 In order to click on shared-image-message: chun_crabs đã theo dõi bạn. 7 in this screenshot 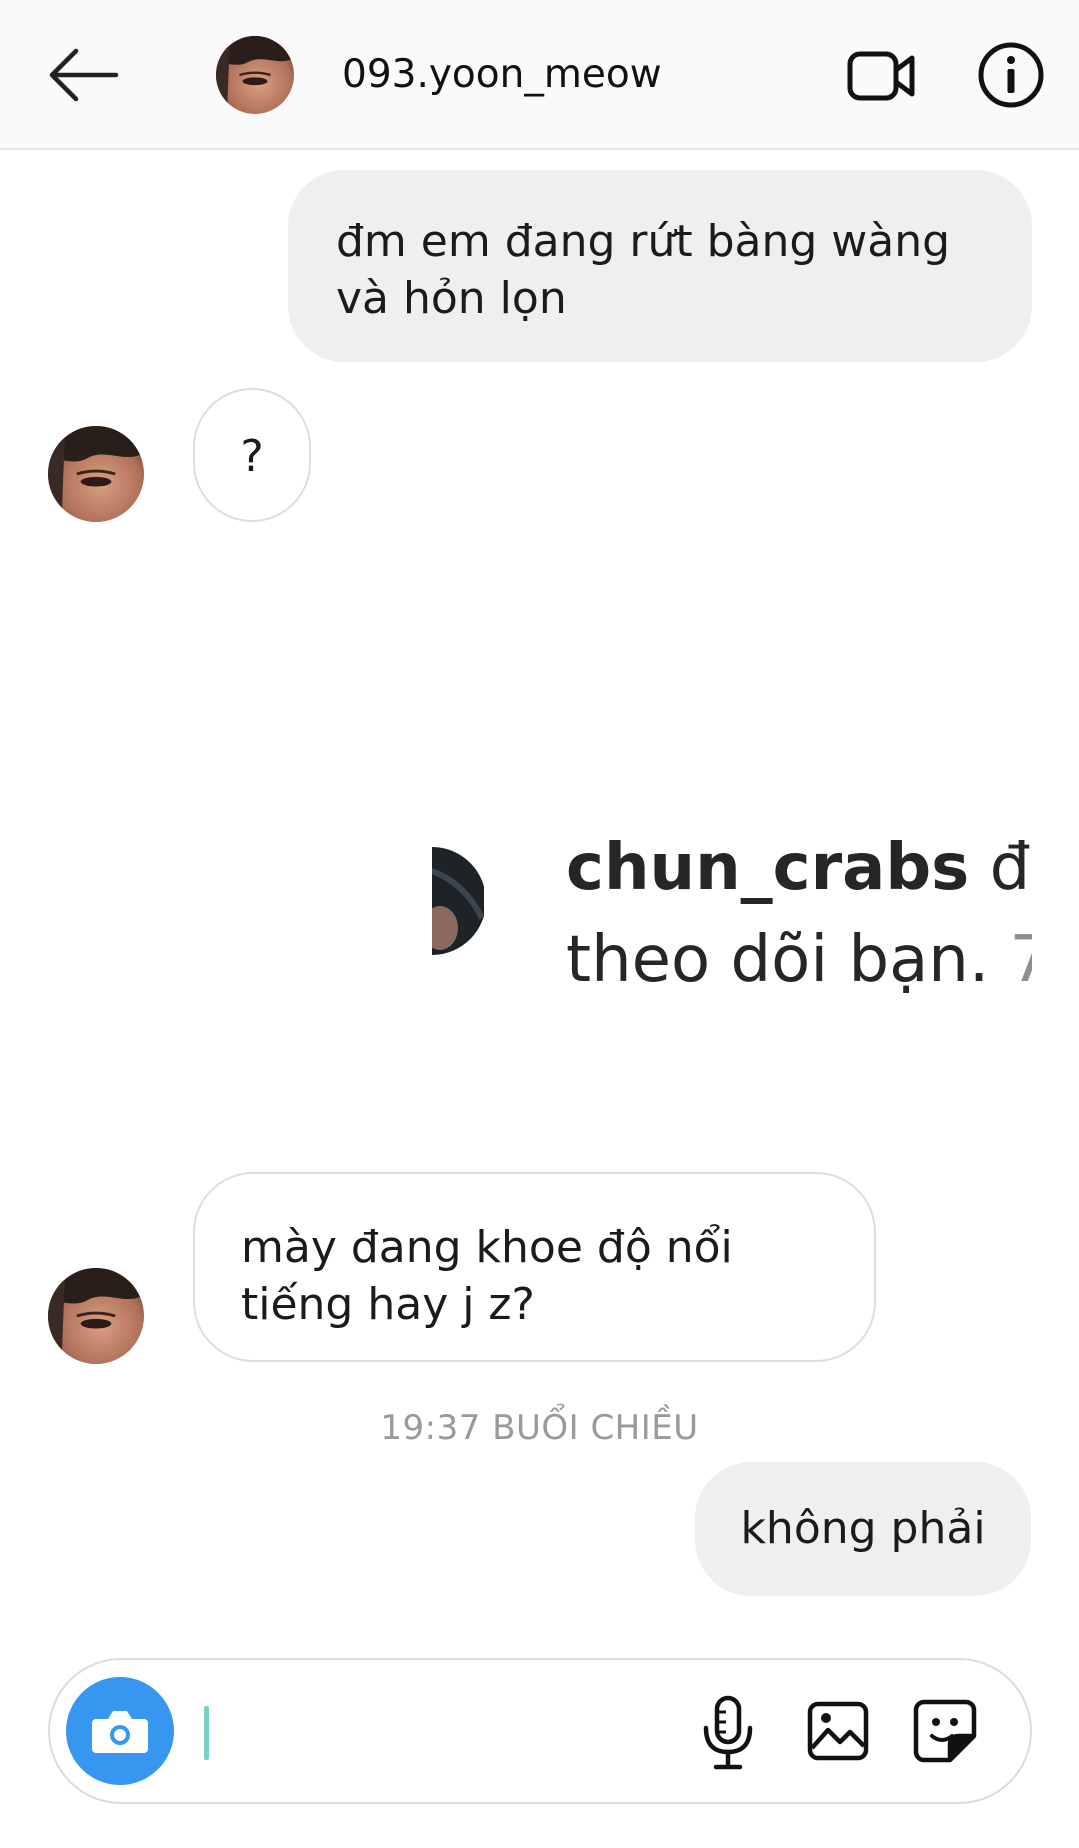, I will do `click(732, 903)`.